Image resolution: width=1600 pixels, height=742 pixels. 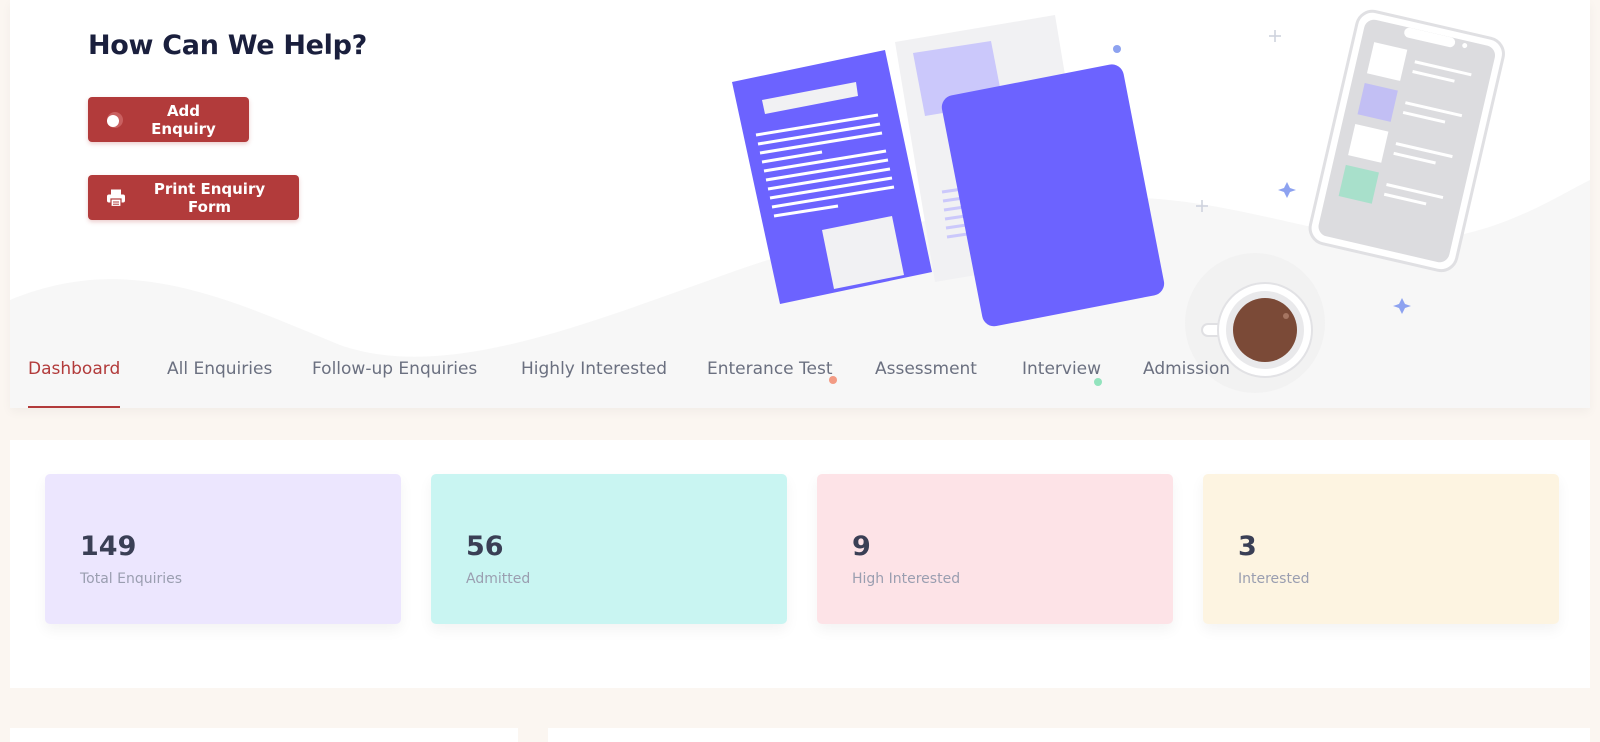 What do you see at coordinates (485, 546) in the screenshot?
I see `stat-value: 56` at bounding box center [485, 546].